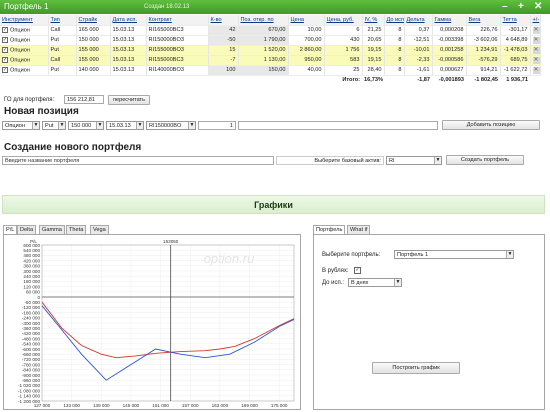  What do you see at coordinates (515, 40) in the screenshot?
I see `table-cell: 4 648,89` at bounding box center [515, 40].